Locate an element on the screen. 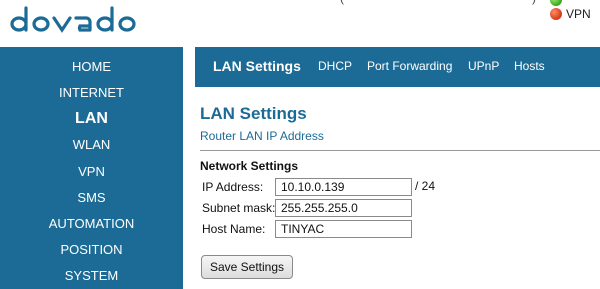  sidebar-item-vpn: VPN is located at coordinates (91, 171).